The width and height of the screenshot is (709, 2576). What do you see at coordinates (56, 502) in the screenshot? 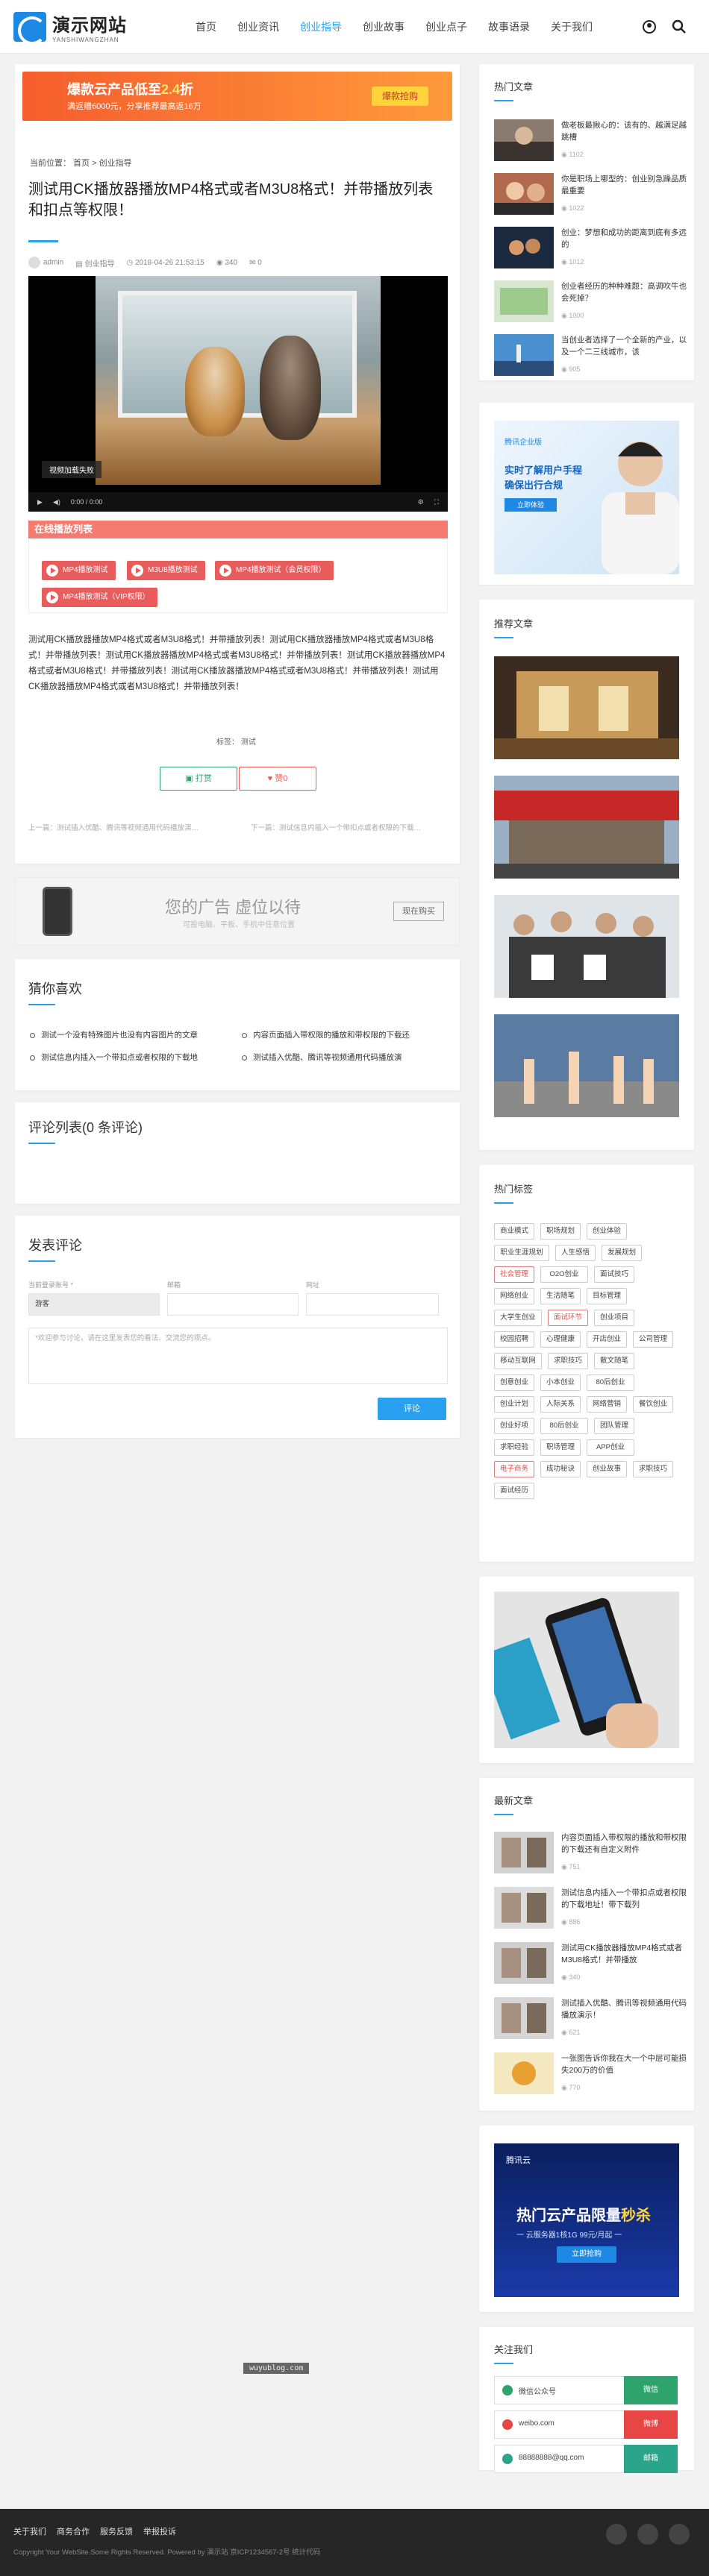
I see `volume-icon: ◀)` at bounding box center [56, 502].